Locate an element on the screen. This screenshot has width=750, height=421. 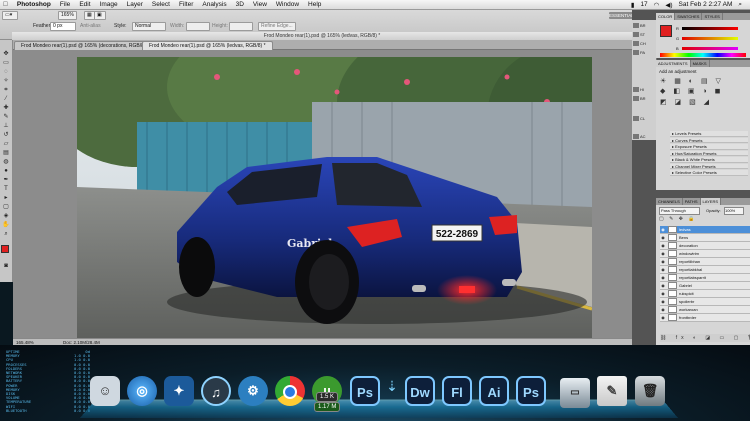
battery-icon: ▮ is located at coordinates (633, 5).